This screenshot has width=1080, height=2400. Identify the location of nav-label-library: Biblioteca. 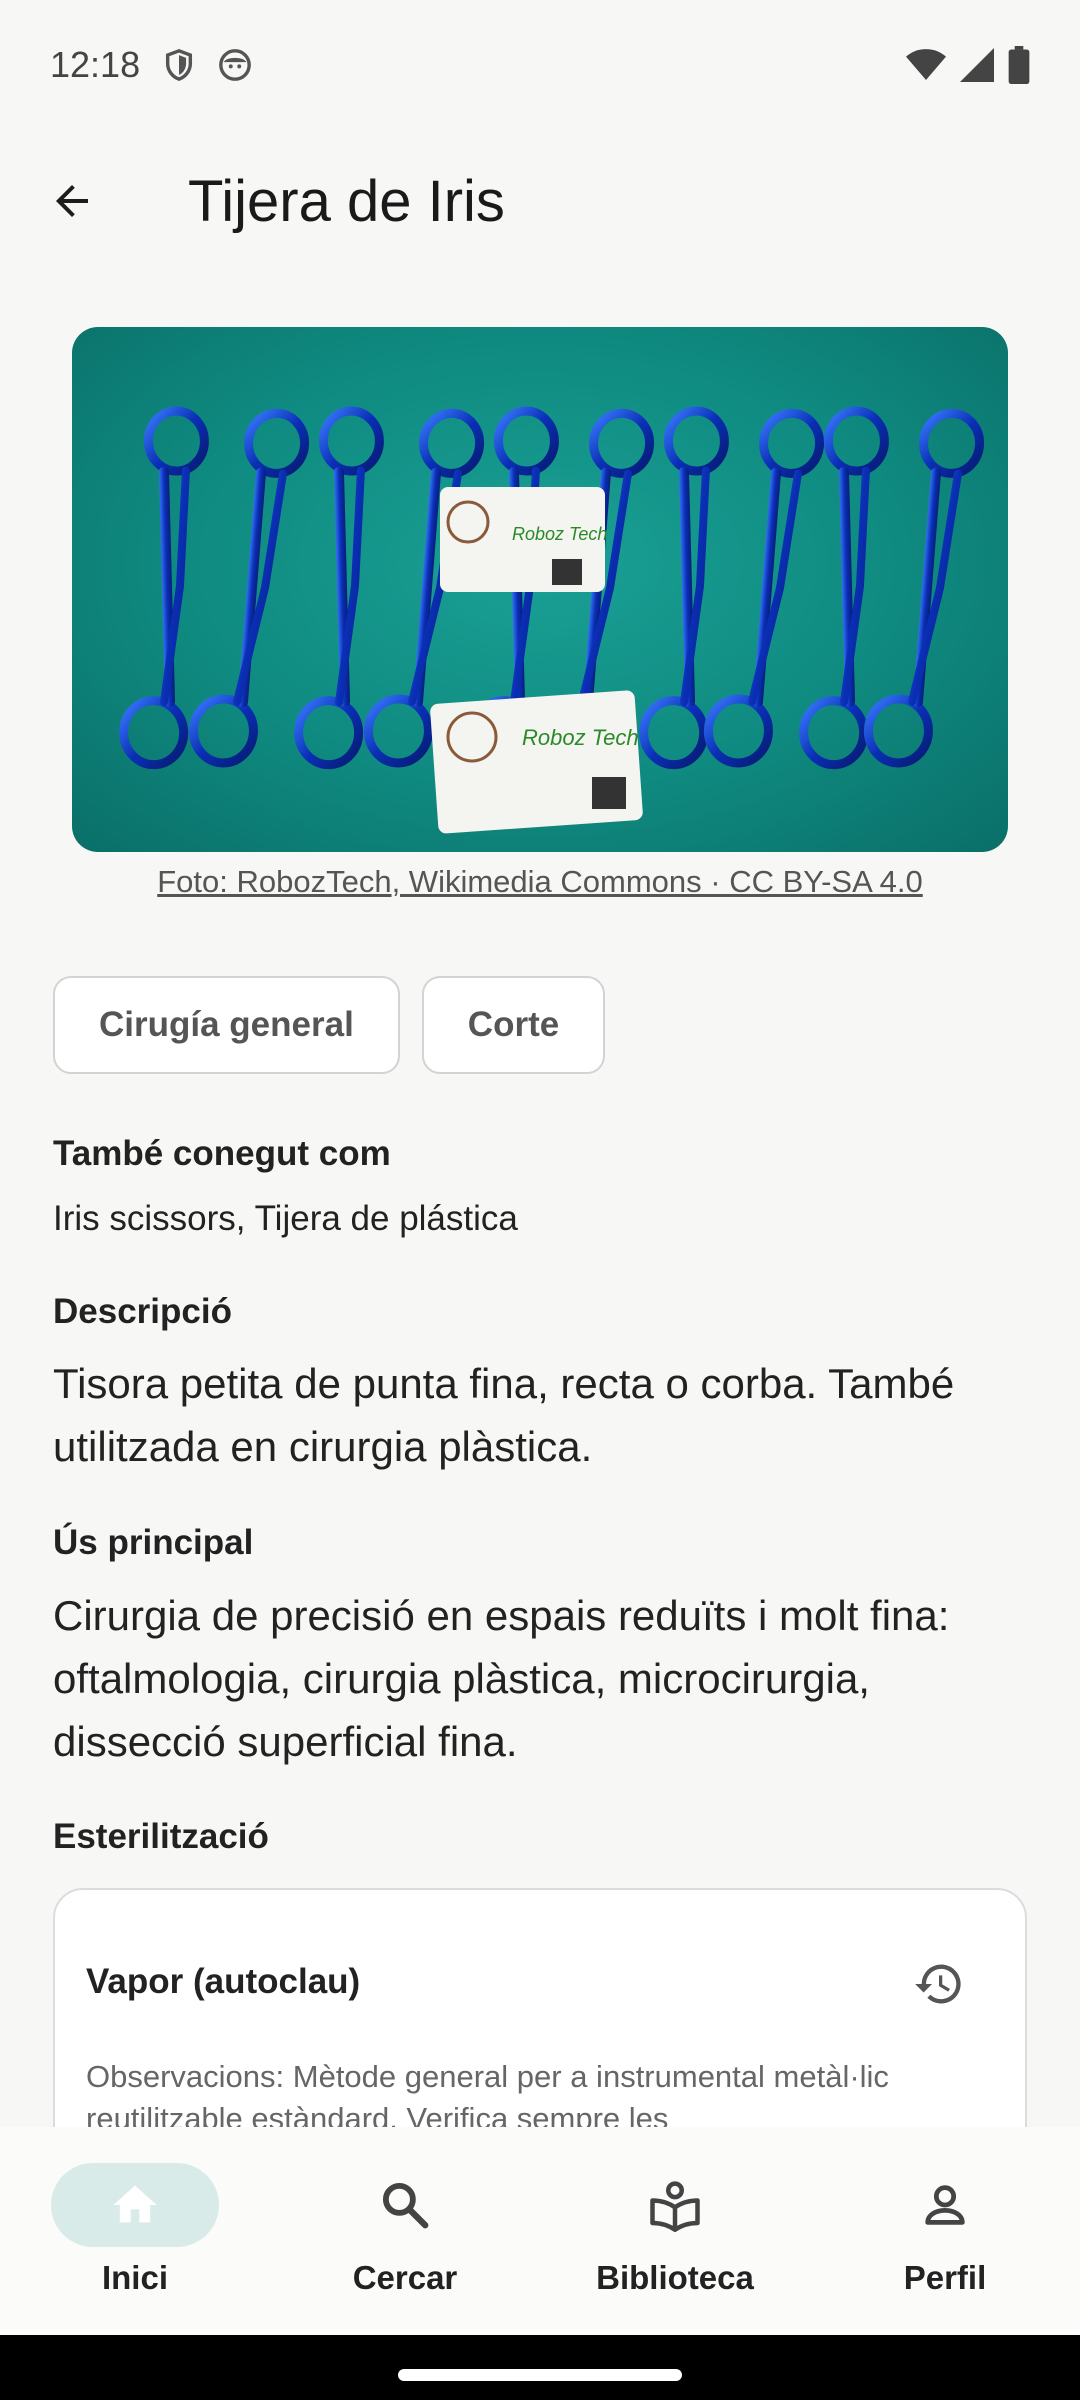
(675, 2277).